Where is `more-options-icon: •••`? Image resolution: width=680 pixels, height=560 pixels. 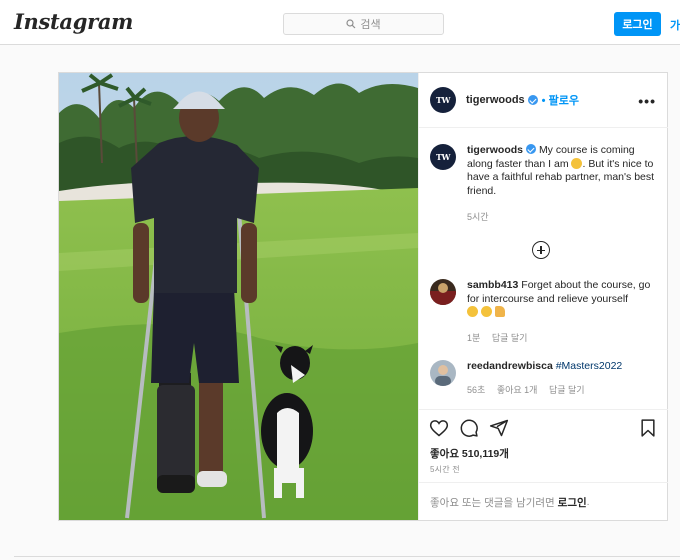
more-options-icon: ••• is located at coordinates (647, 101).